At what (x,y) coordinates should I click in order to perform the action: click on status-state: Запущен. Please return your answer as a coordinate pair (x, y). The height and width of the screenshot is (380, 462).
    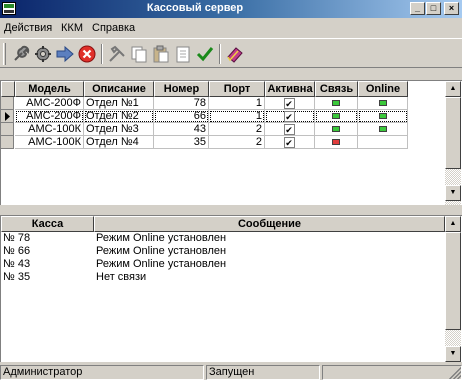
    Looking at the image, I should click on (263, 372).